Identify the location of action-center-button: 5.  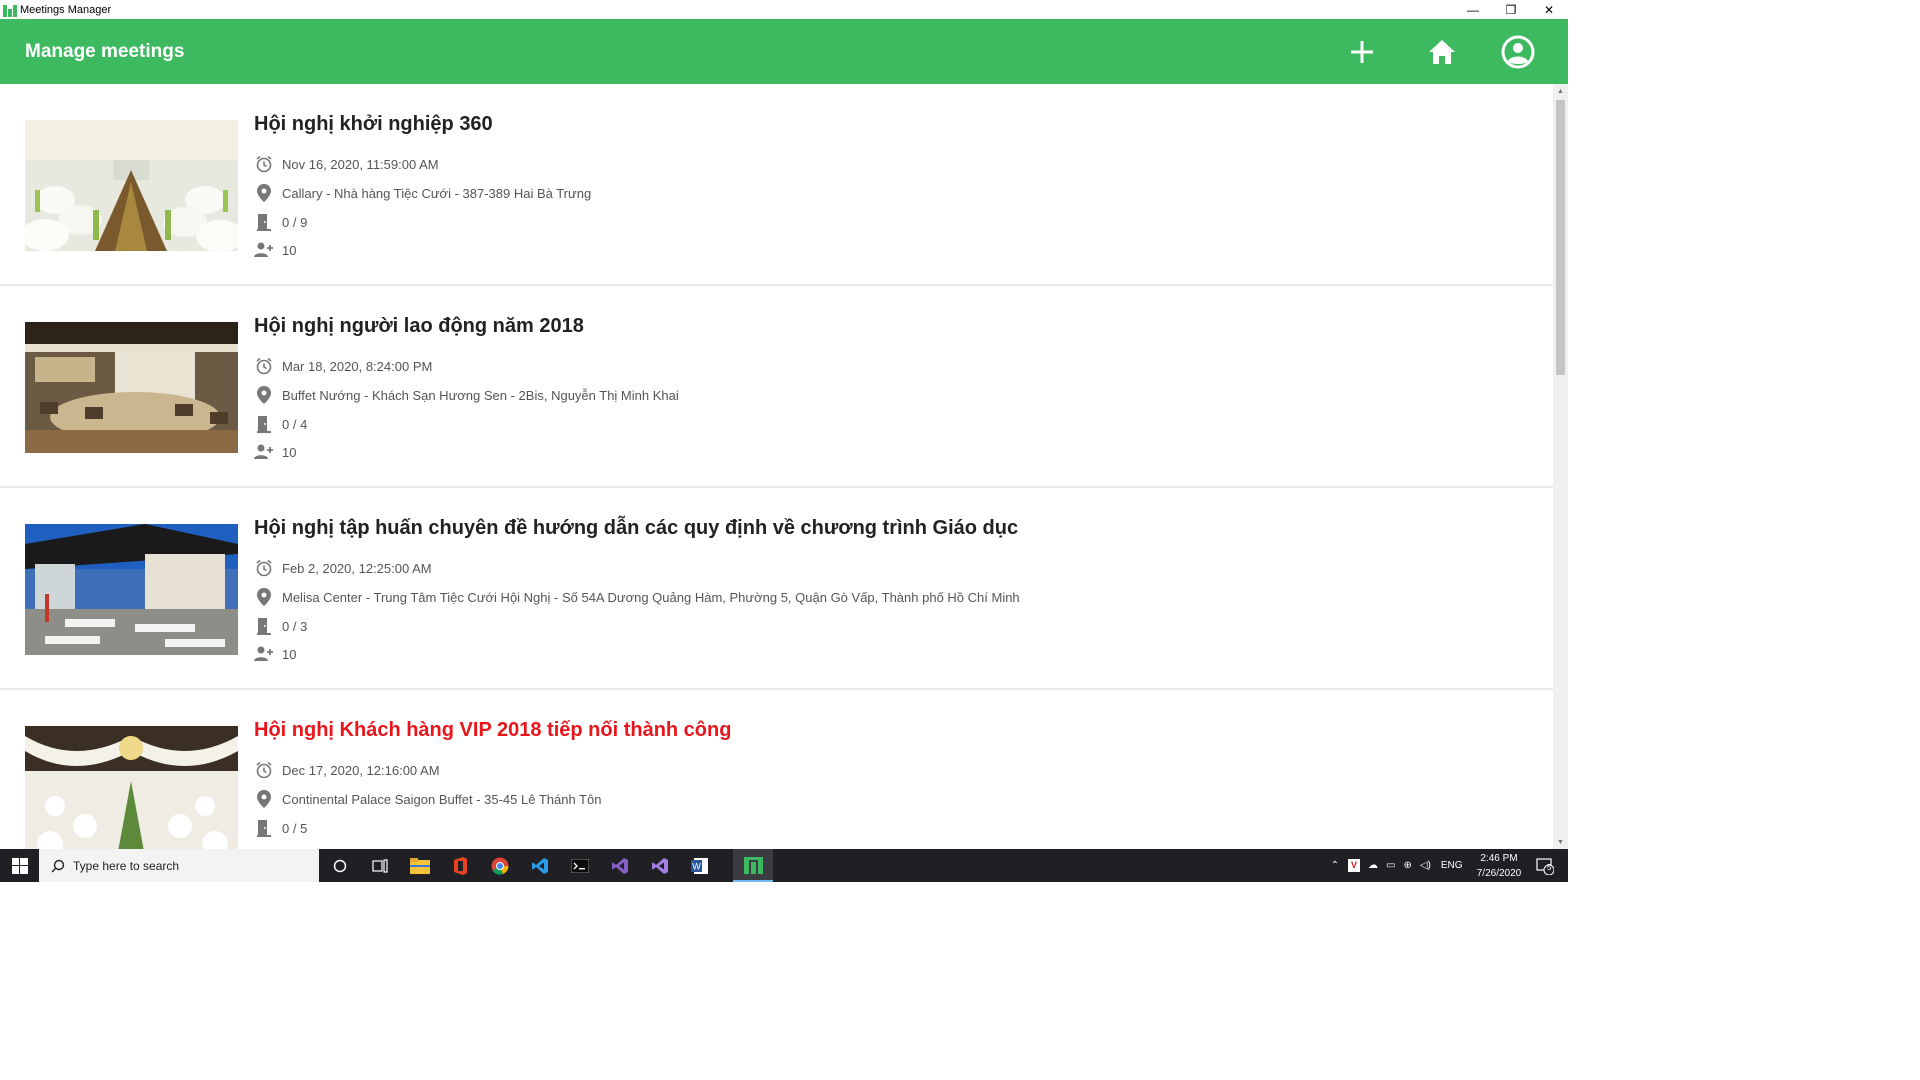
(1545, 865).